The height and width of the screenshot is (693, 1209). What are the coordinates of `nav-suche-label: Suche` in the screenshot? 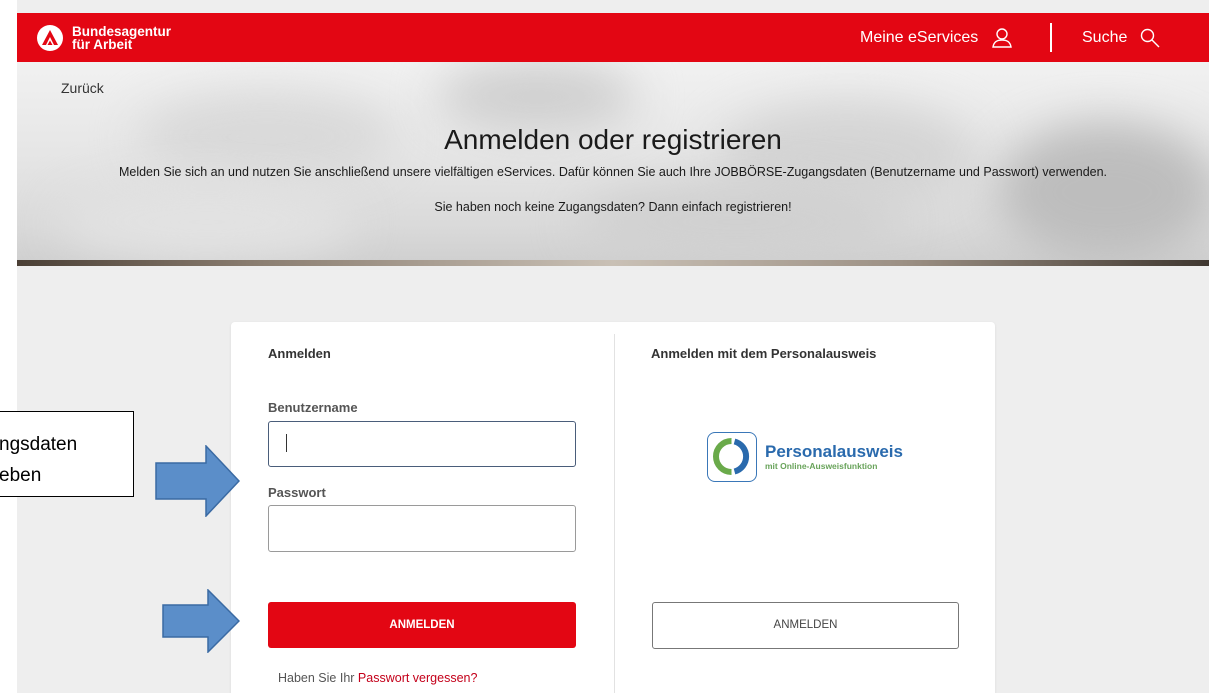 It's located at (1105, 37).